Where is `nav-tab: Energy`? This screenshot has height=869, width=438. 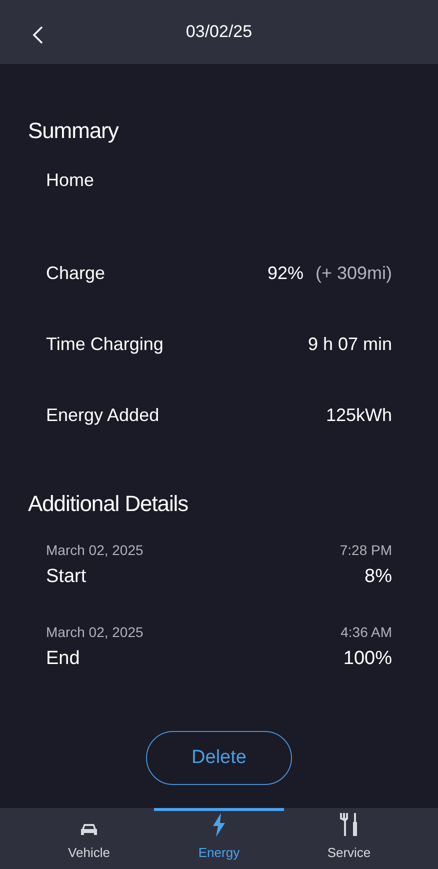 nav-tab: Energy is located at coordinates (219, 838).